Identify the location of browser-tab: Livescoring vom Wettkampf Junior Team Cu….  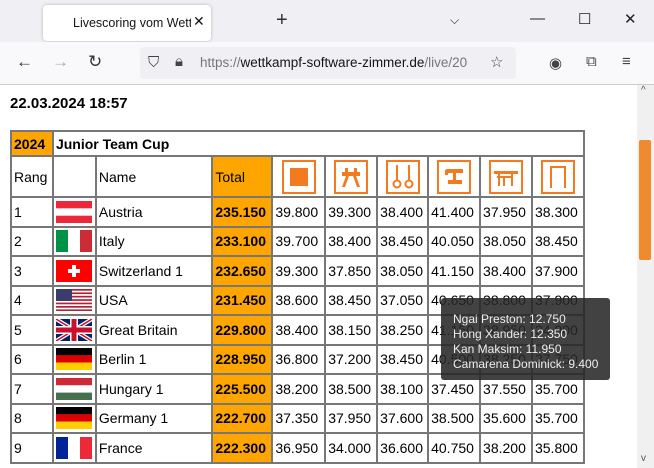
(127, 23).